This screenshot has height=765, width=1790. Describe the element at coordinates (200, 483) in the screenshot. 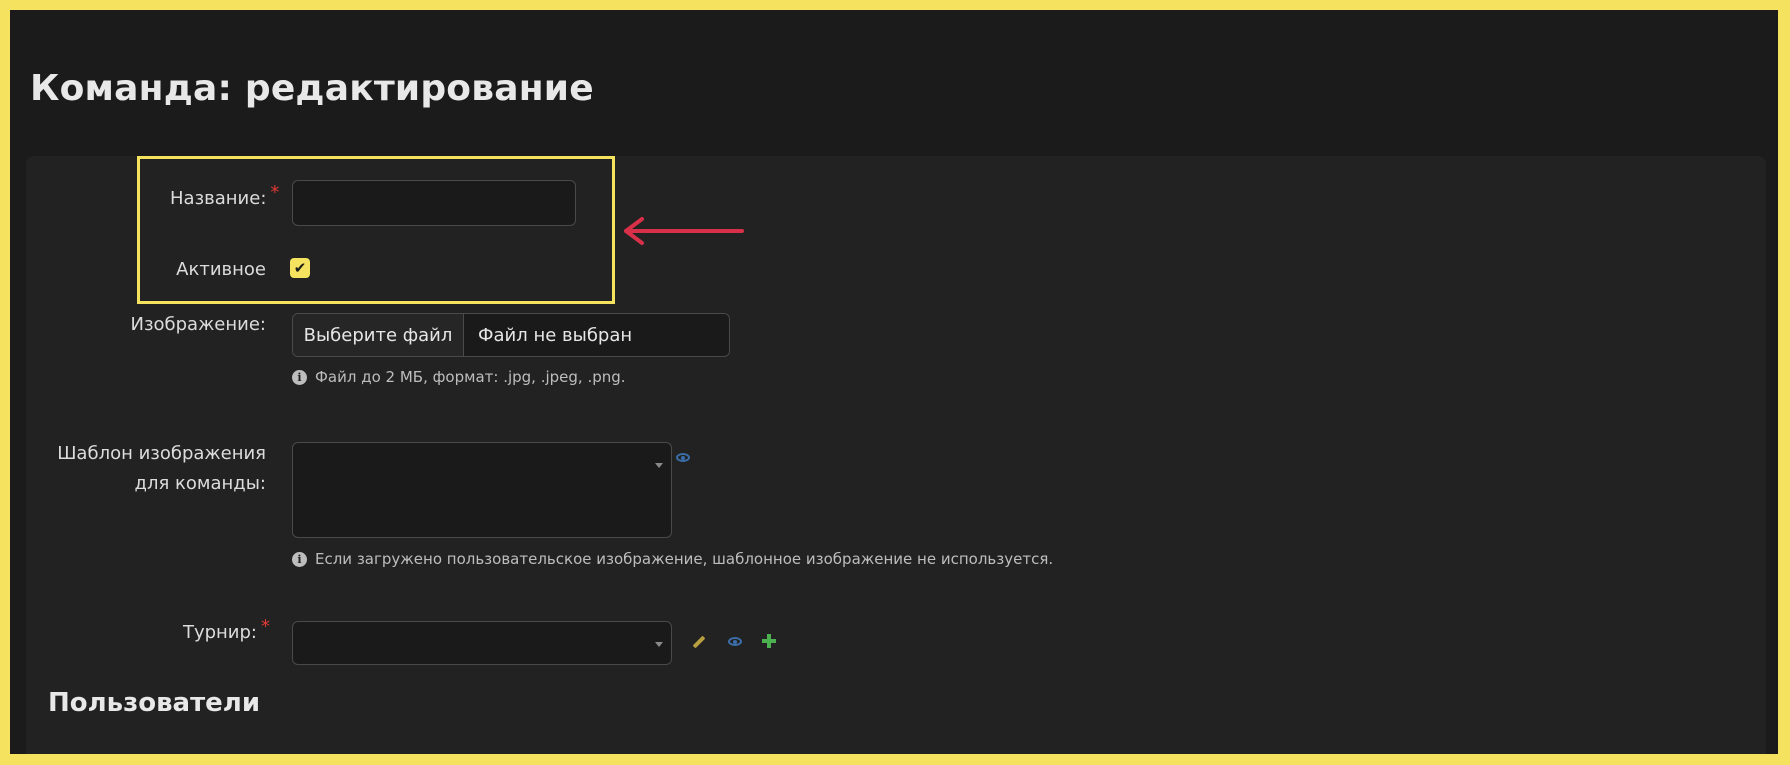

I see `template-label-line2: для команды:` at that location.